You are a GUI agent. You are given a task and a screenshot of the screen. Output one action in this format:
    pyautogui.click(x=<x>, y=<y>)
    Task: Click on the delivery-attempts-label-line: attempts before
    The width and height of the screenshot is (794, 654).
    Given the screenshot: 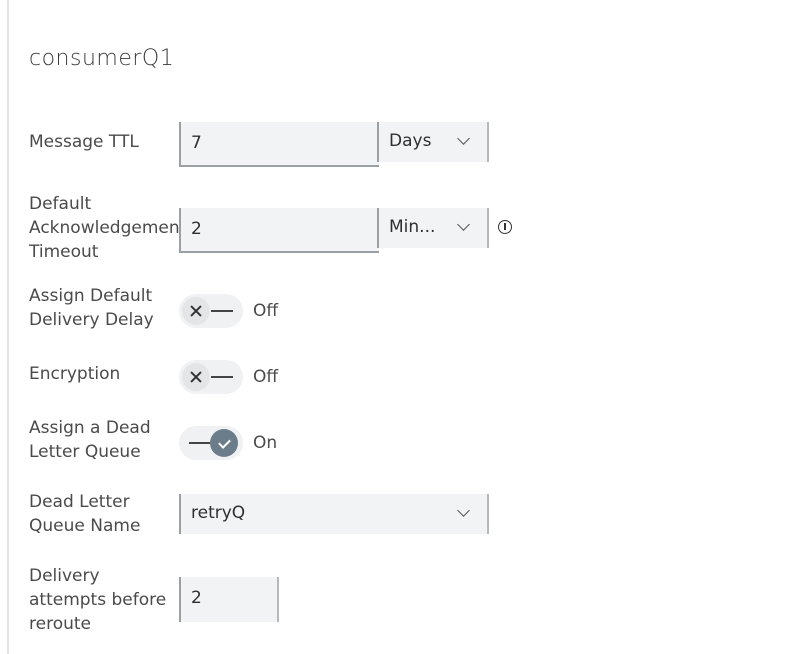 What is the action you would take?
    pyautogui.click(x=98, y=600)
    